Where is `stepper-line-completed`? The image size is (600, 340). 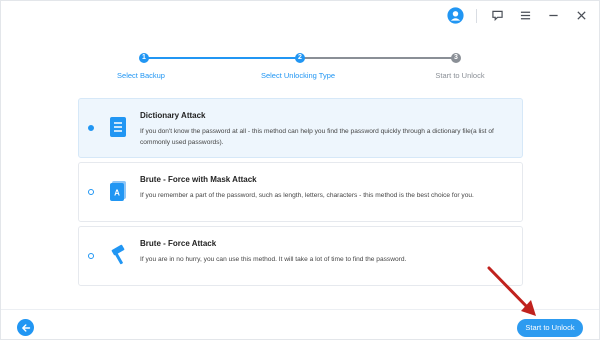
stepper-line-completed is located at coordinates (222, 58).